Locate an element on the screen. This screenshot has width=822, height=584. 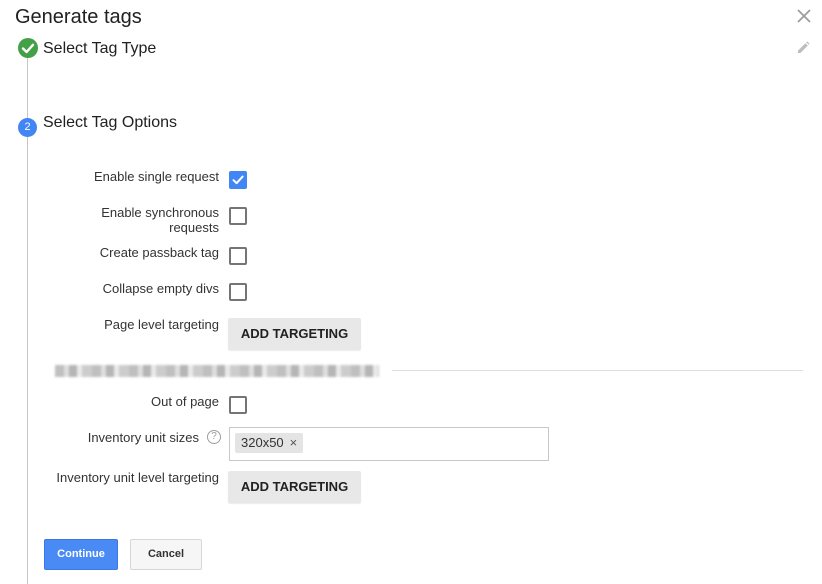
collapse-divs-checkbox is located at coordinates (238, 292).